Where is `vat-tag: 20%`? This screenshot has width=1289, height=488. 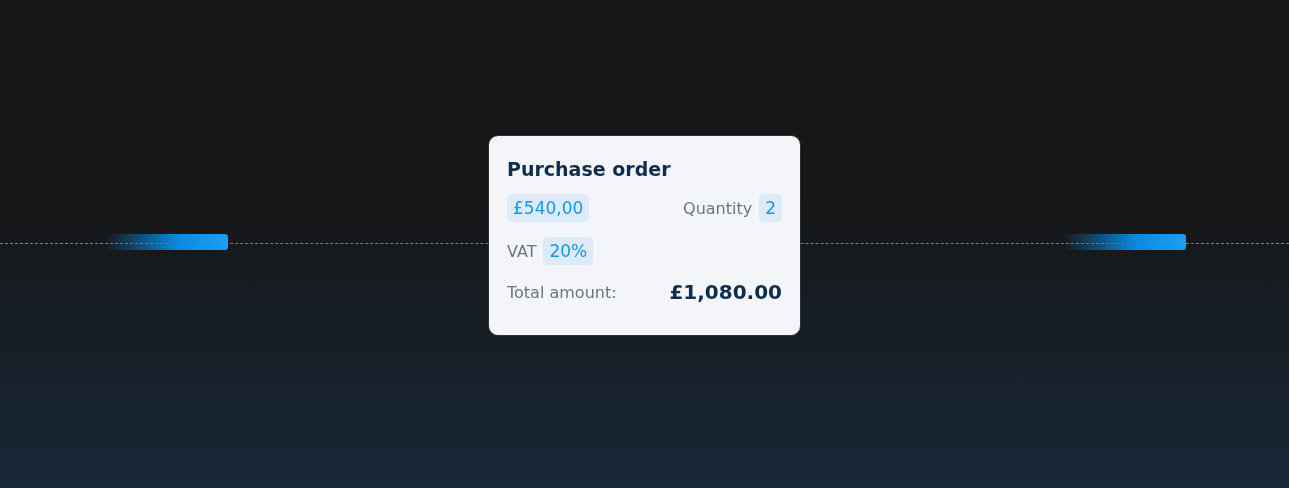 vat-tag: 20% is located at coordinates (568, 251).